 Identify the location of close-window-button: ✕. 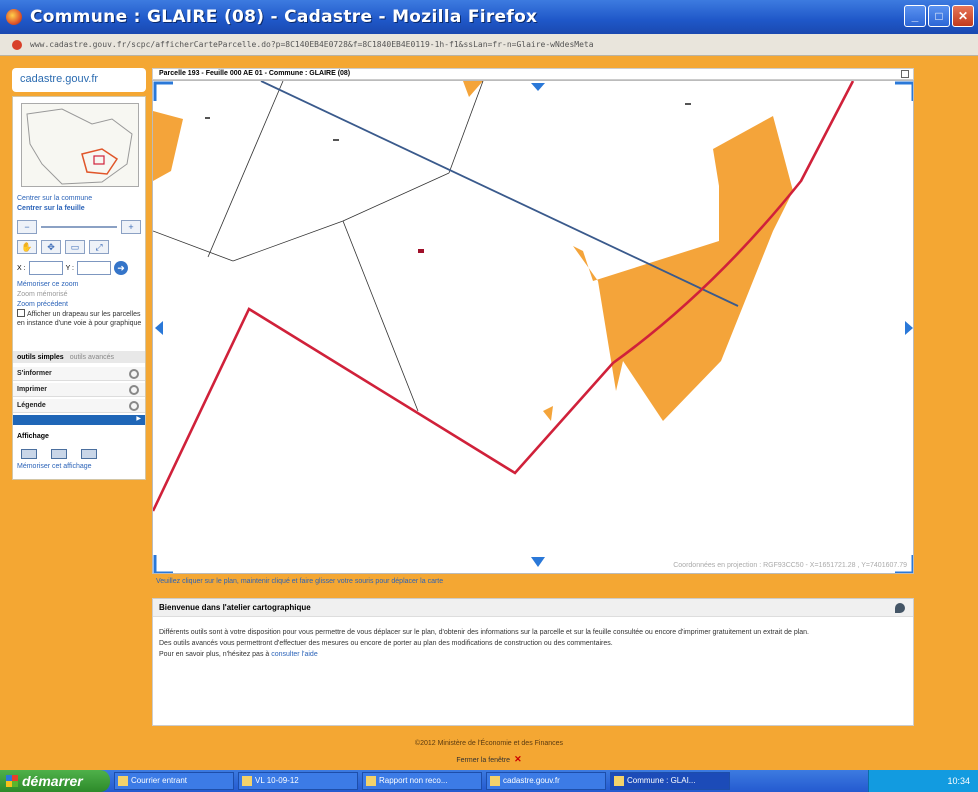
(963, 16).